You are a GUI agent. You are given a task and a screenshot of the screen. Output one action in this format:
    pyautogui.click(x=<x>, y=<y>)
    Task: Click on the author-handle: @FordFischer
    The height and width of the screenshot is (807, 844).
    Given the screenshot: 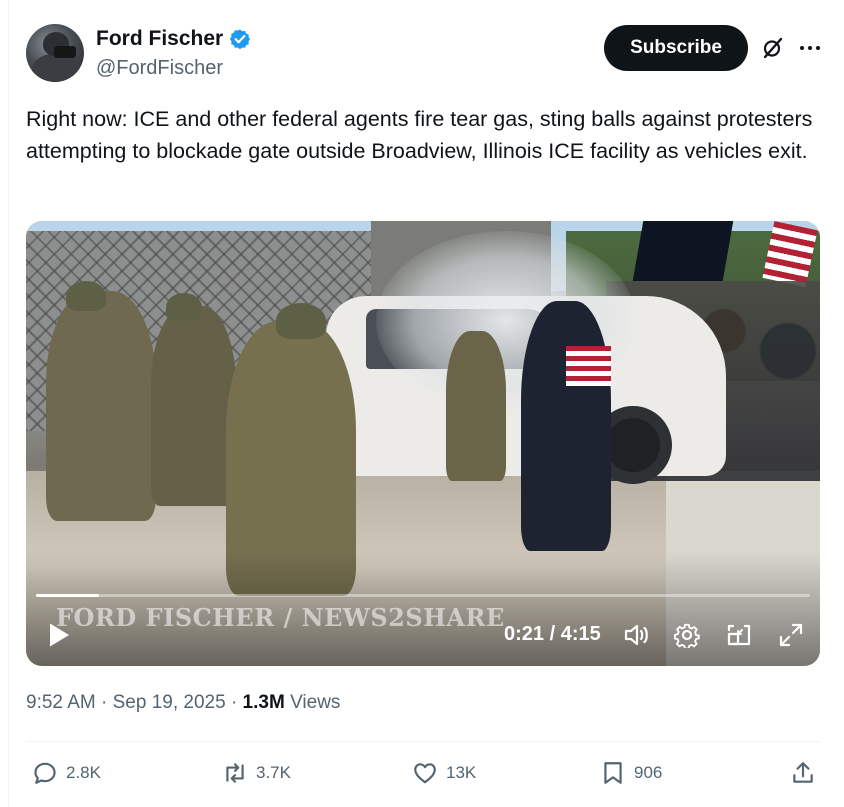 What is the action you would take?
    pyautogui.click(x=159, y=68)
    